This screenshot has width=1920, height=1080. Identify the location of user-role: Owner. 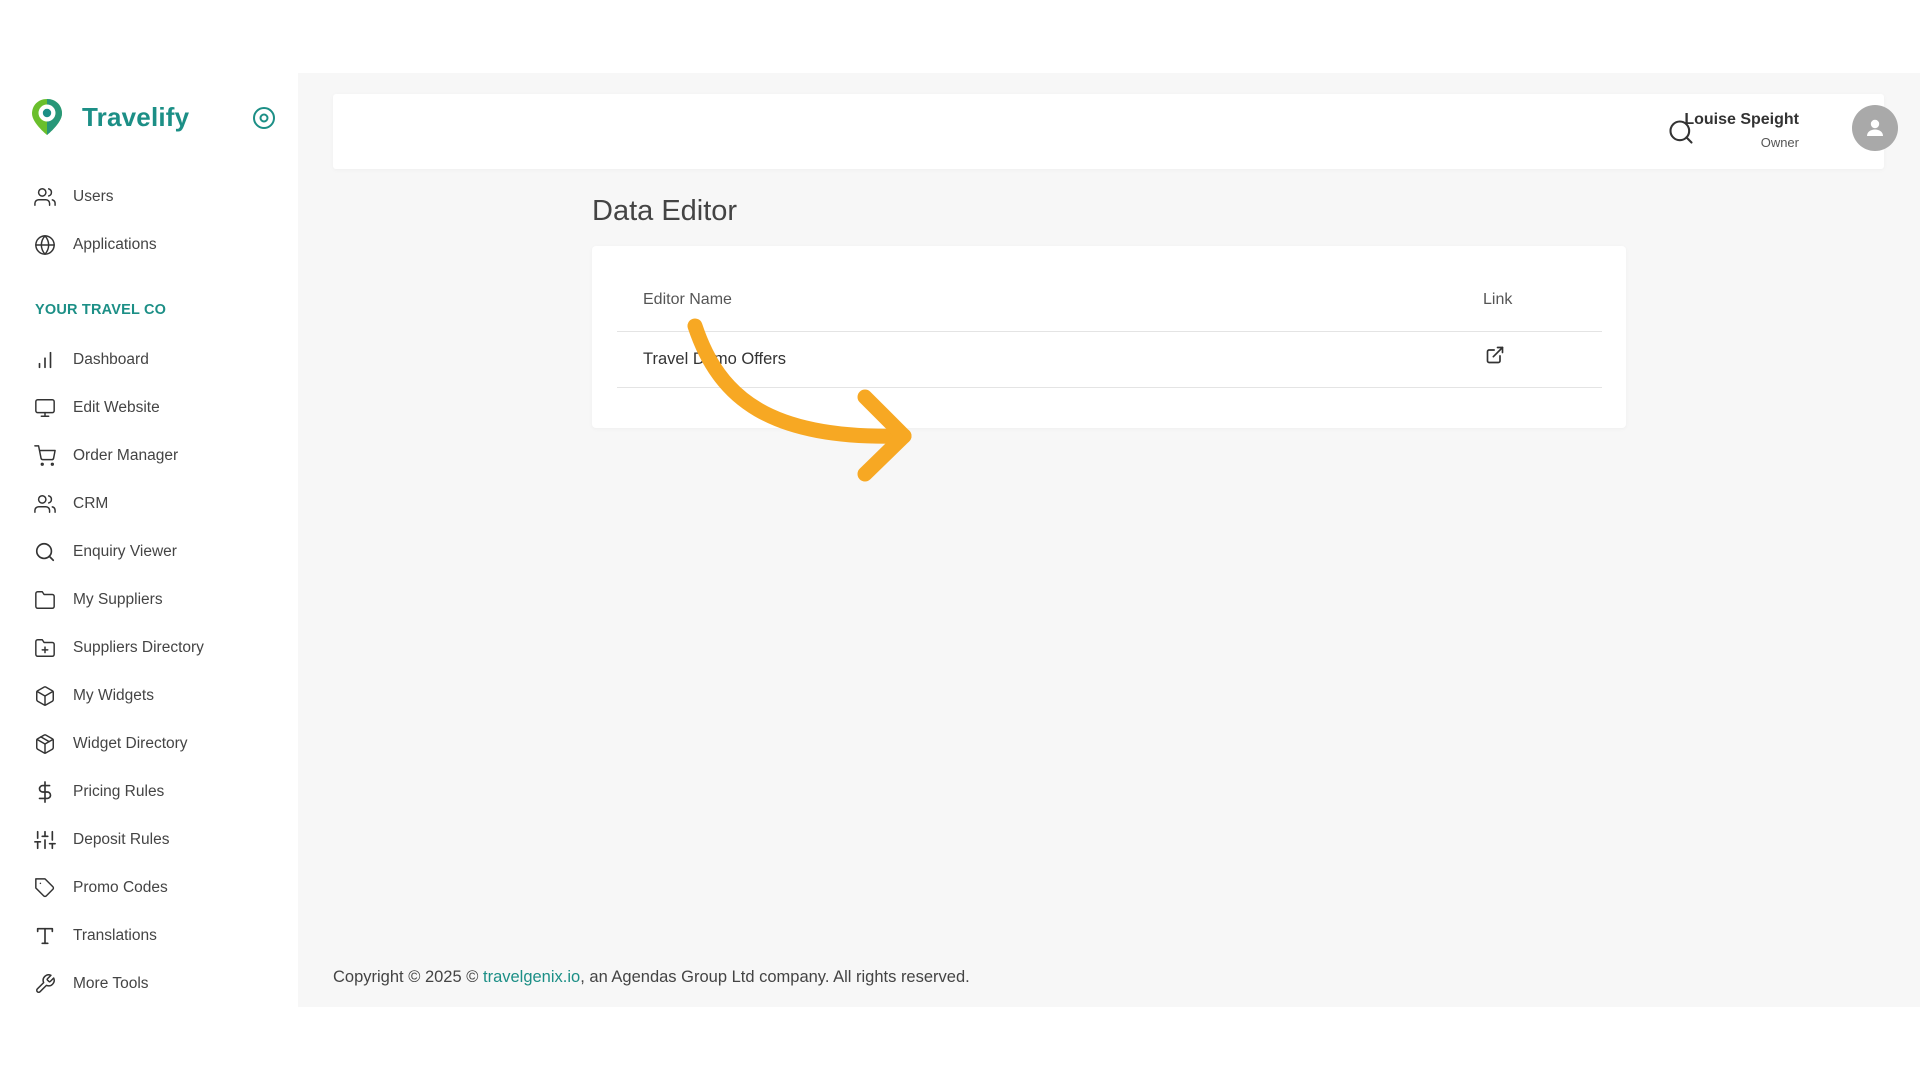
(1779, 142).